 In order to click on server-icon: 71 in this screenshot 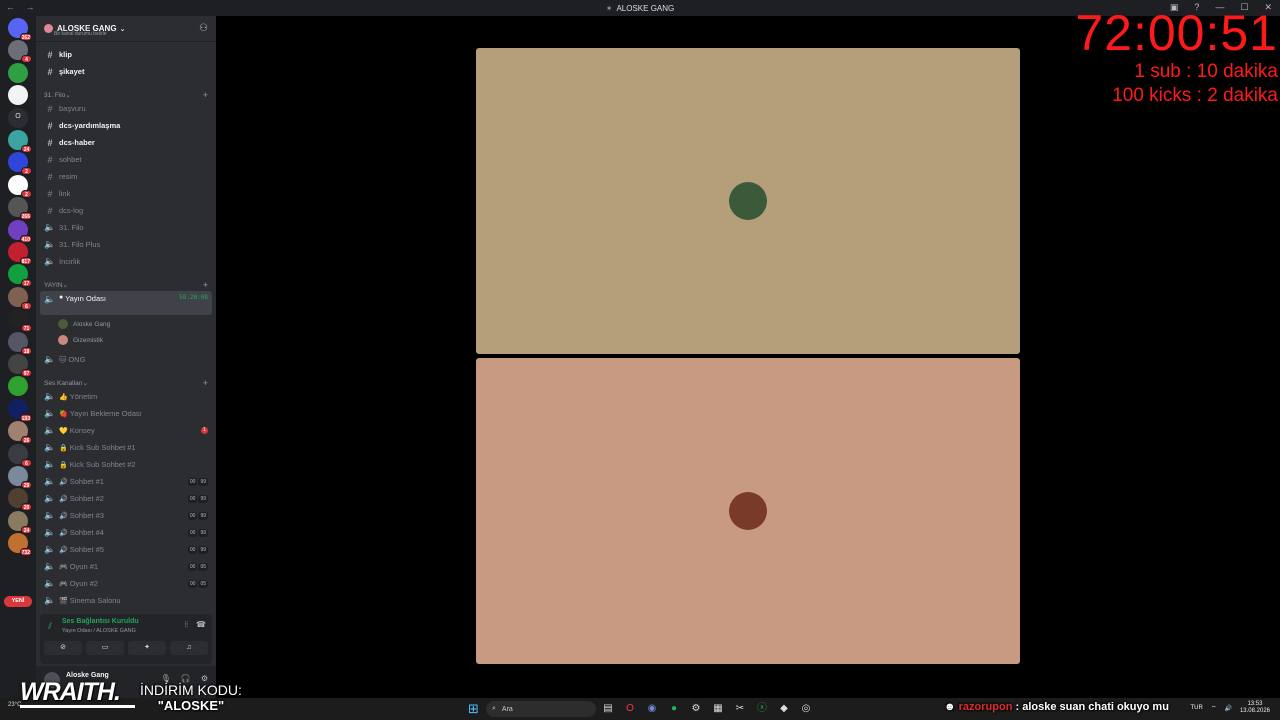, I will do `click(20, 321)`.